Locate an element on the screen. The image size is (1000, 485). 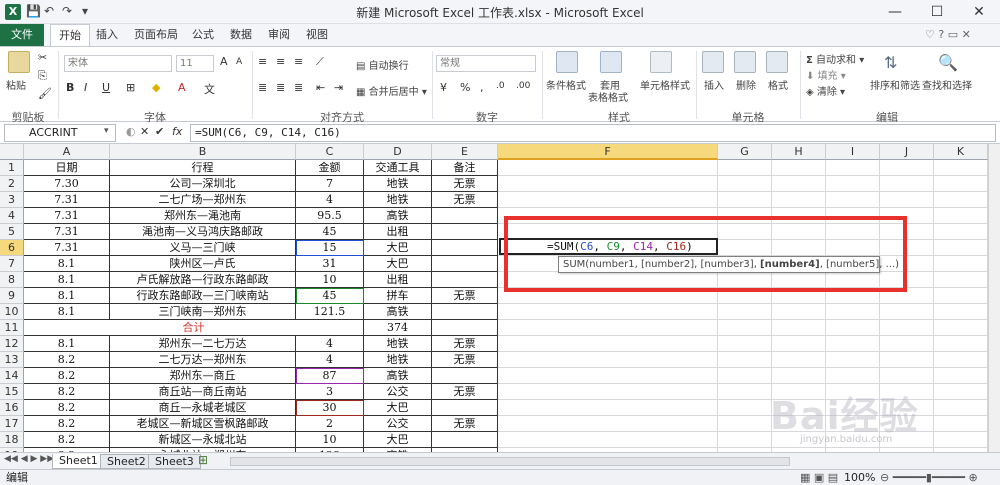
column-header-d: D is located at coordinates (398, 152).